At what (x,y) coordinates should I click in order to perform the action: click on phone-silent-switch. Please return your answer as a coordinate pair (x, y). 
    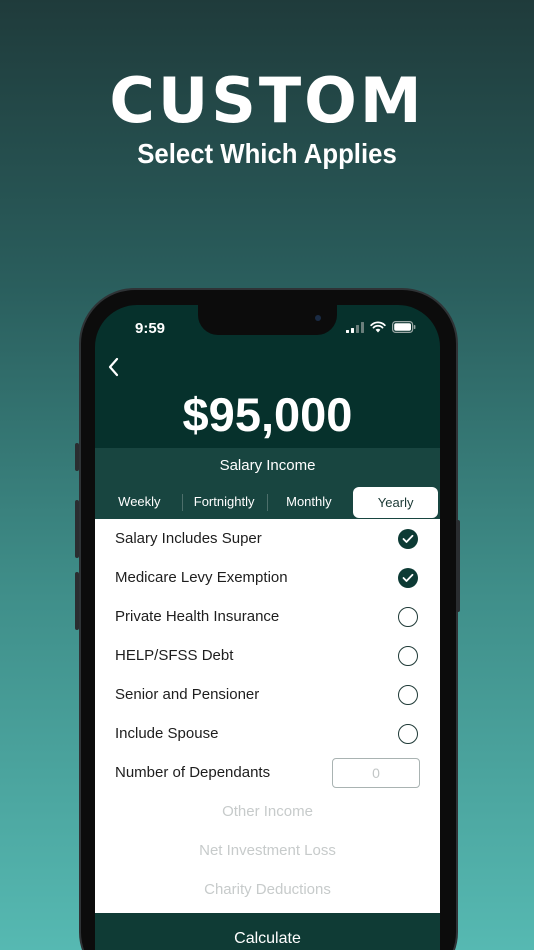
    Looking at the image, I should click on (77, 457).